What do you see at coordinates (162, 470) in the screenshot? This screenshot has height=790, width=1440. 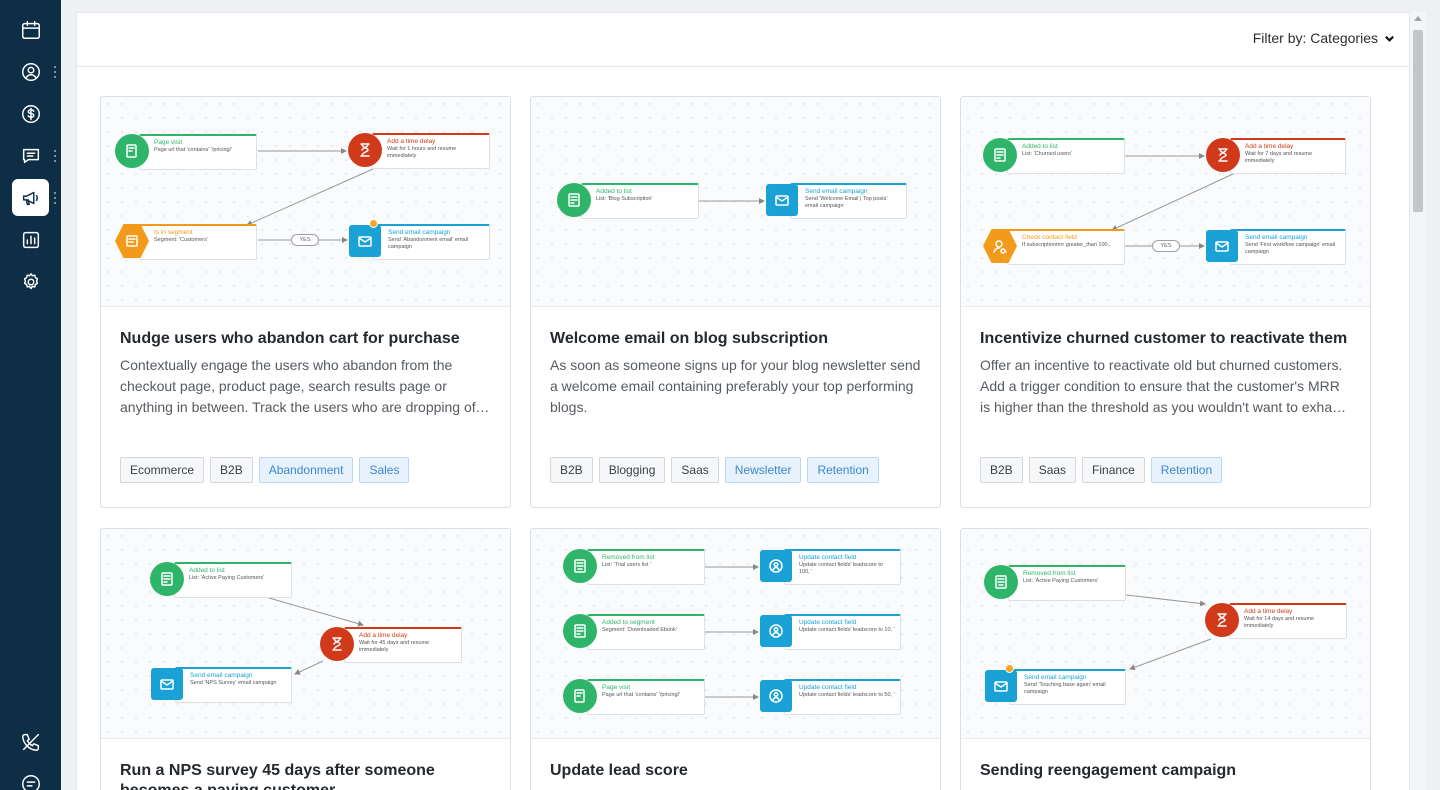 I see `tag: Ecommerce` at bounding box center [162, 470].